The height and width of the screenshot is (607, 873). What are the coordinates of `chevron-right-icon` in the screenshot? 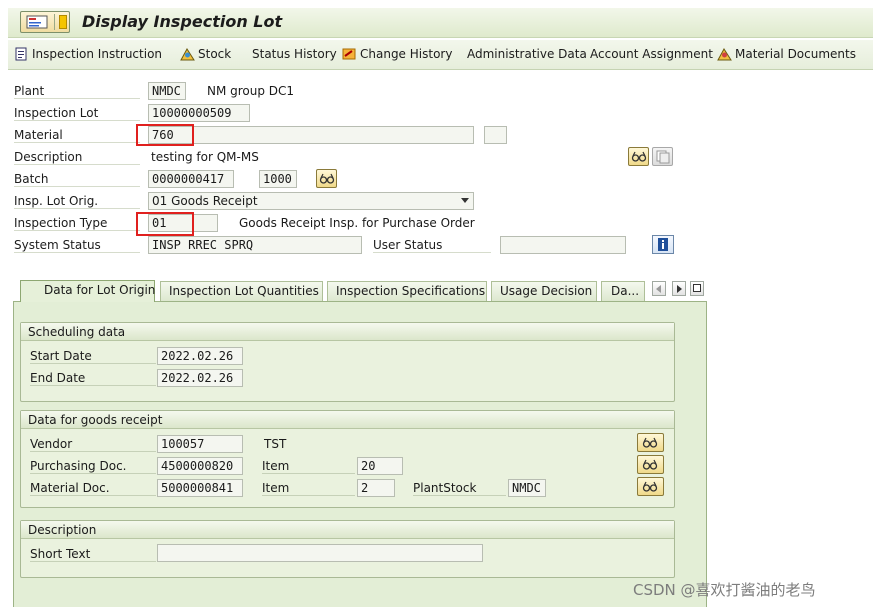 It's located at (679, 289).